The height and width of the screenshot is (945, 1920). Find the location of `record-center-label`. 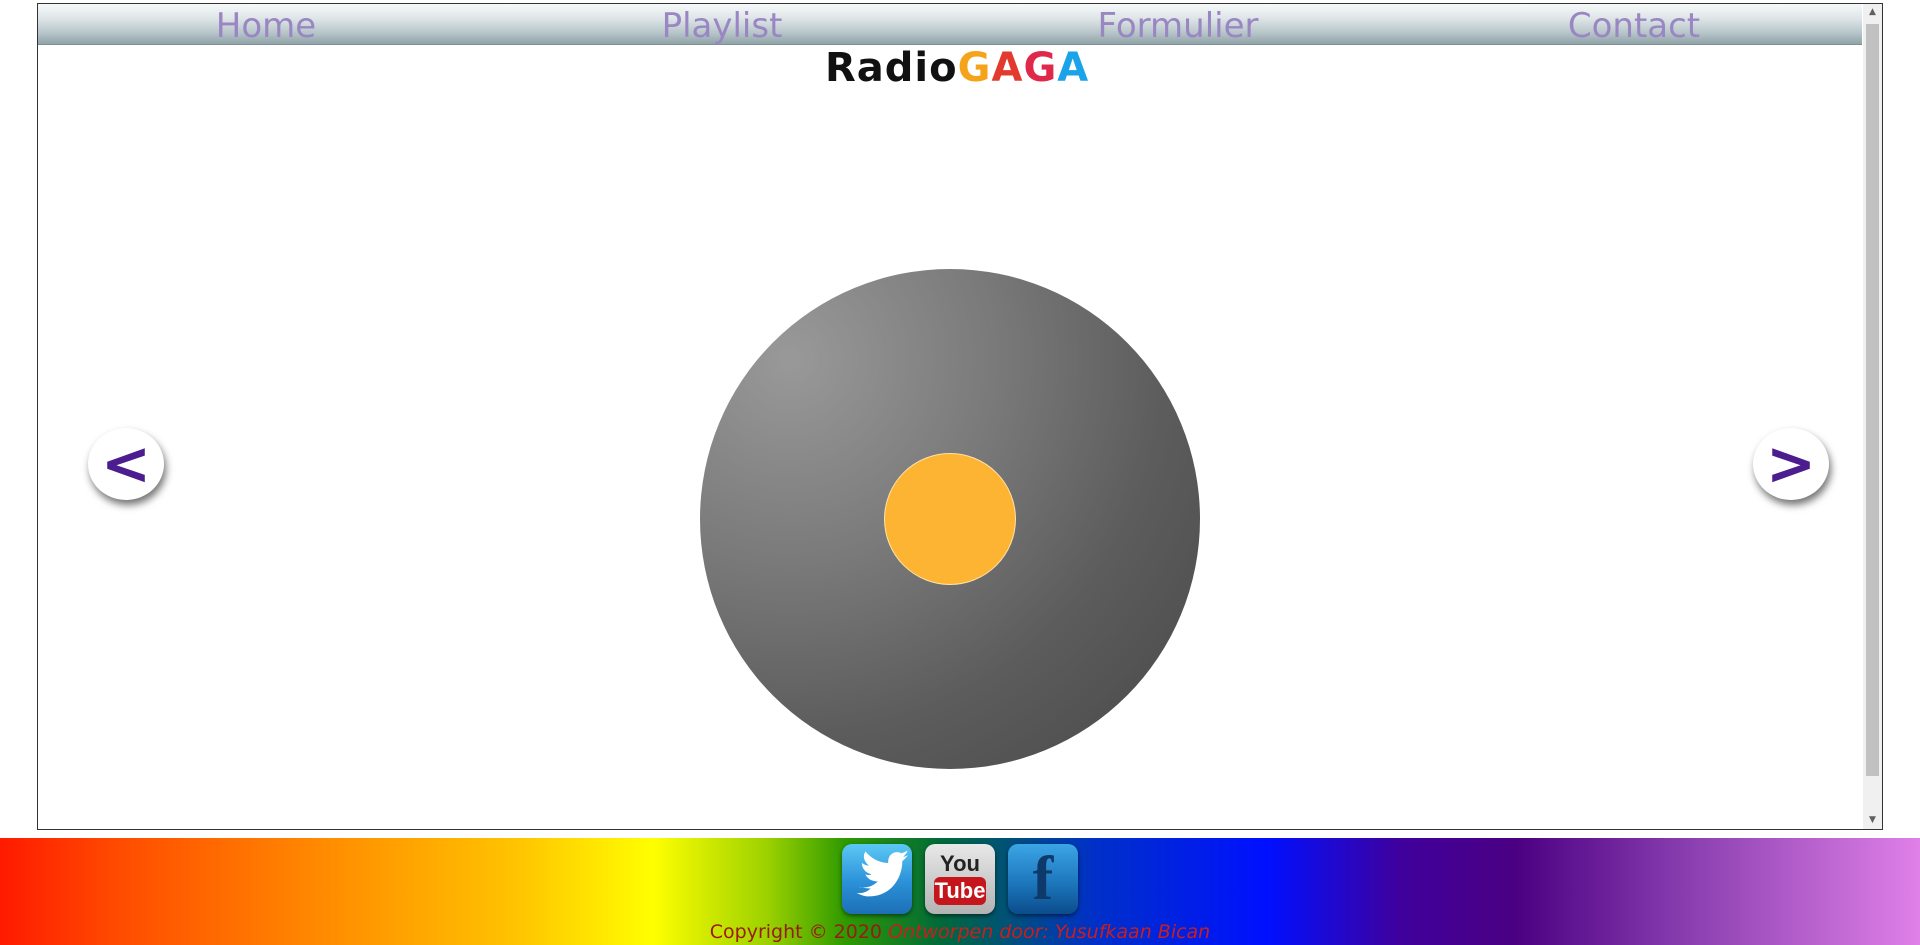

record-center-label is located at coordinates (950, 519).